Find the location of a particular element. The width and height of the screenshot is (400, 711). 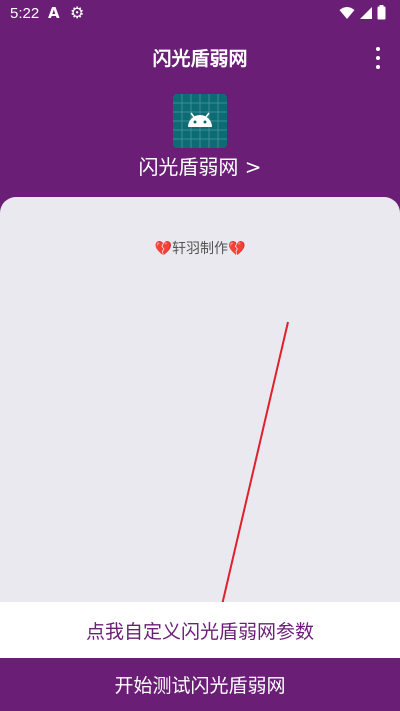

signal-icon is located at coordinates (366, 12).